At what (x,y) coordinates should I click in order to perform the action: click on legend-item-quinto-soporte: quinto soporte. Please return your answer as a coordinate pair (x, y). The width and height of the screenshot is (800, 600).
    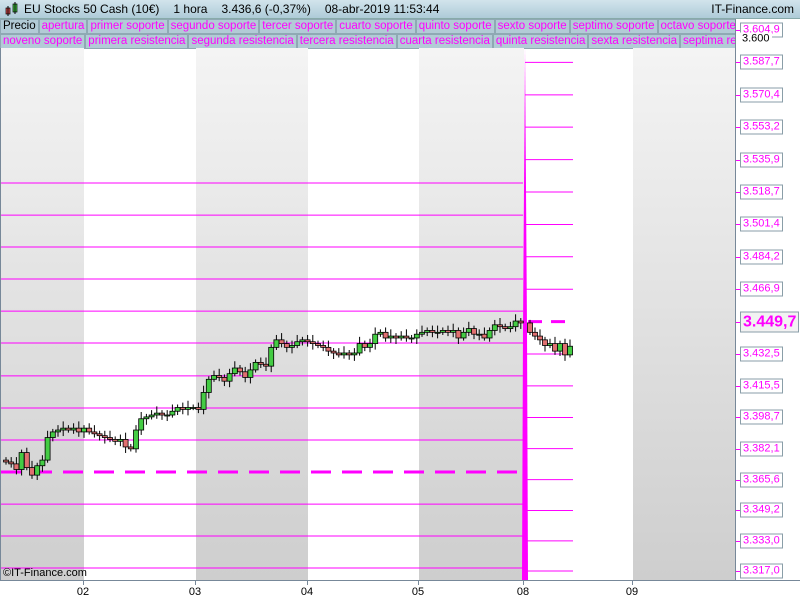
    Looking at the image, I should click on (455, 26).